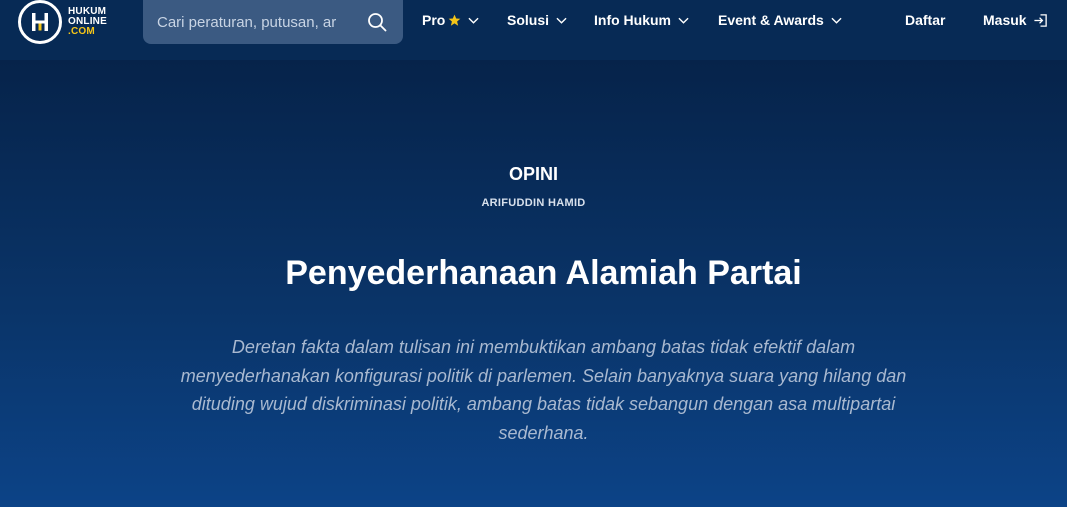  I want to click on nav-info-hukum-label: Info Hukum, so click(632, 20).